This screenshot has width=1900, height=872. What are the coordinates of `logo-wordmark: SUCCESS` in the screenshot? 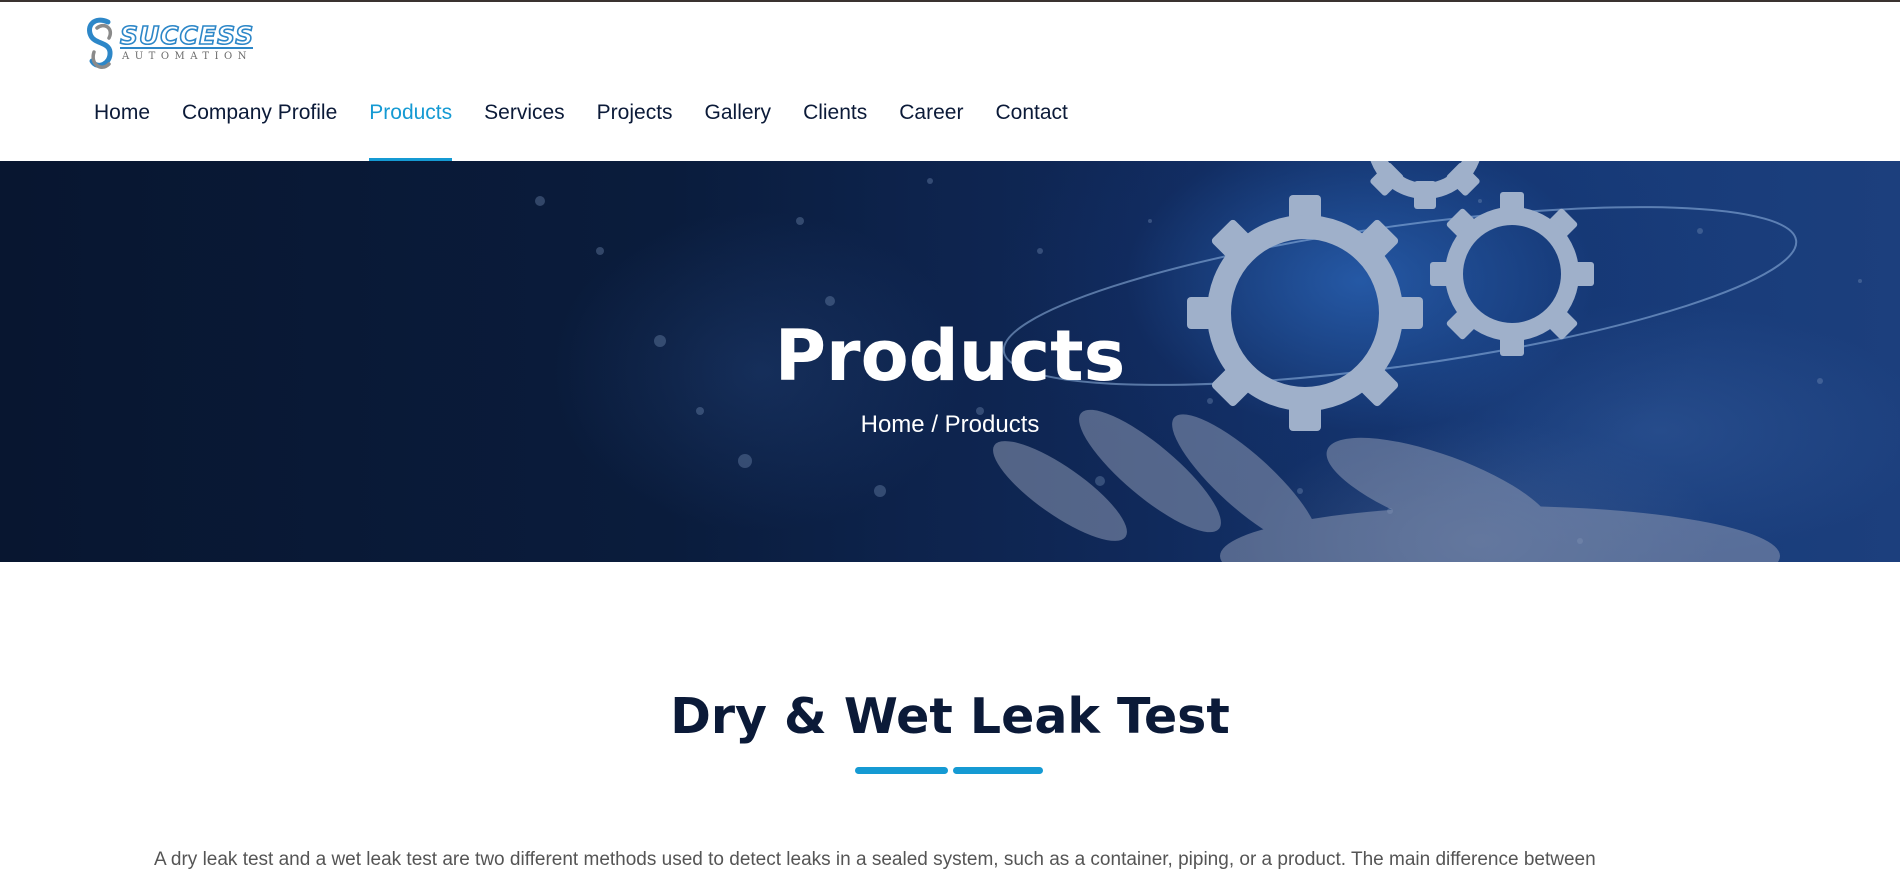 It's located at (187, 35).